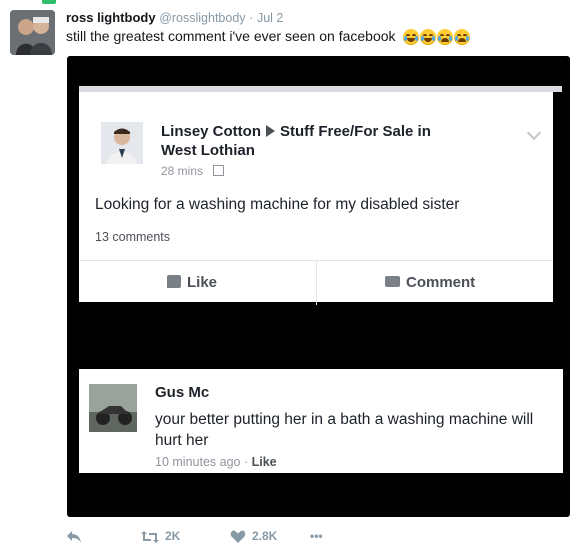 Image resolution: width=582 pixels, height=558 pixels. Describe the element at coordinates (202, 282) in the screenshot. I see `fb-like-label: Like` at that location.